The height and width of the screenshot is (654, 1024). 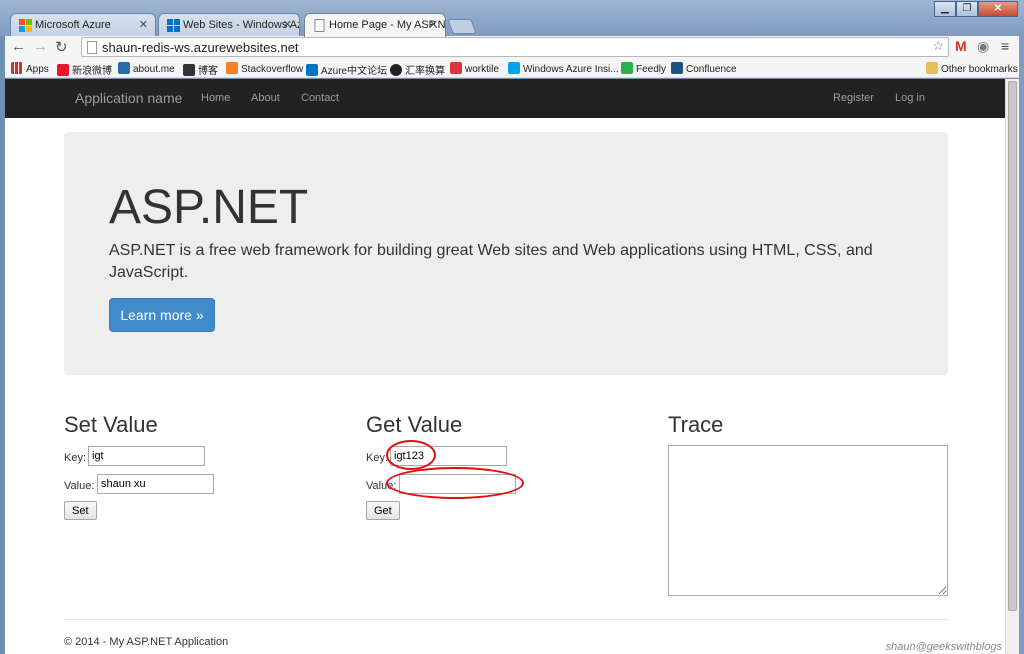 I want to click on bookmark-exchange: 汇率换算, so click(x=417, y=69).